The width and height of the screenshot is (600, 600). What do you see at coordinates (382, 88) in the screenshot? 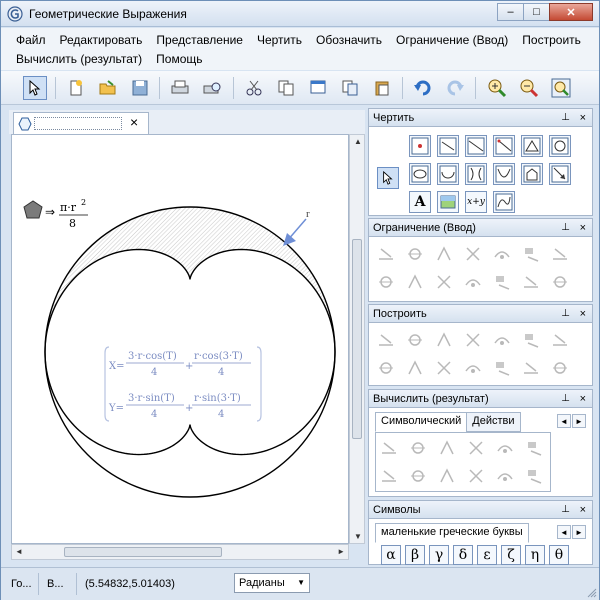
I see `paste-icon` at bounding box center [382, 88].